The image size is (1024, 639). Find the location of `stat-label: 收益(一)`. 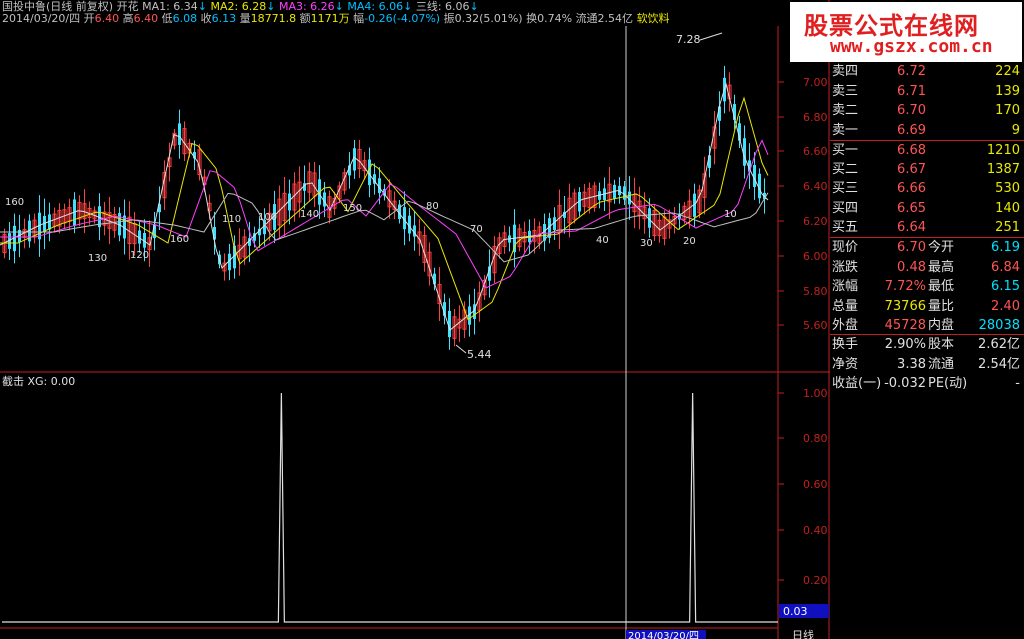

stat-label: 收益(一) is located at coordinates (857, 383).